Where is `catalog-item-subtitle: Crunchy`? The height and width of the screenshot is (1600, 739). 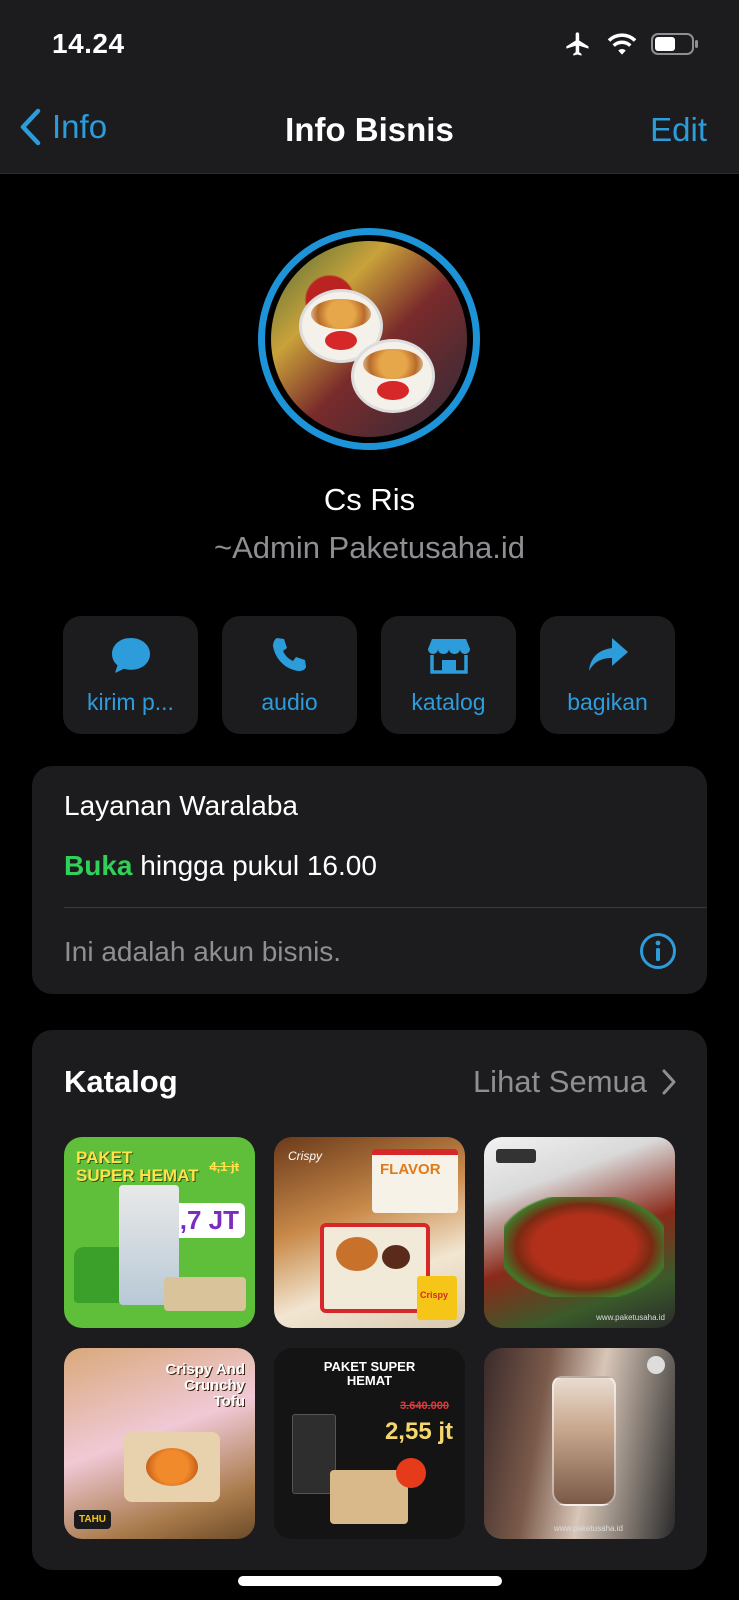 catalog-item-subtitle: Crunchy is located at coordinates (214, 1385).